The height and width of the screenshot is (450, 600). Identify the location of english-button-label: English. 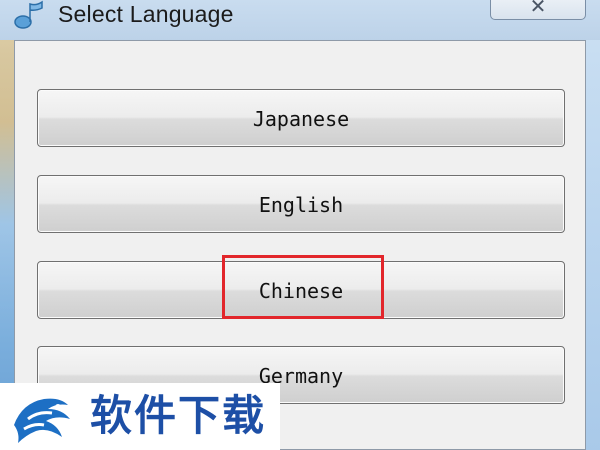
(301, 205).